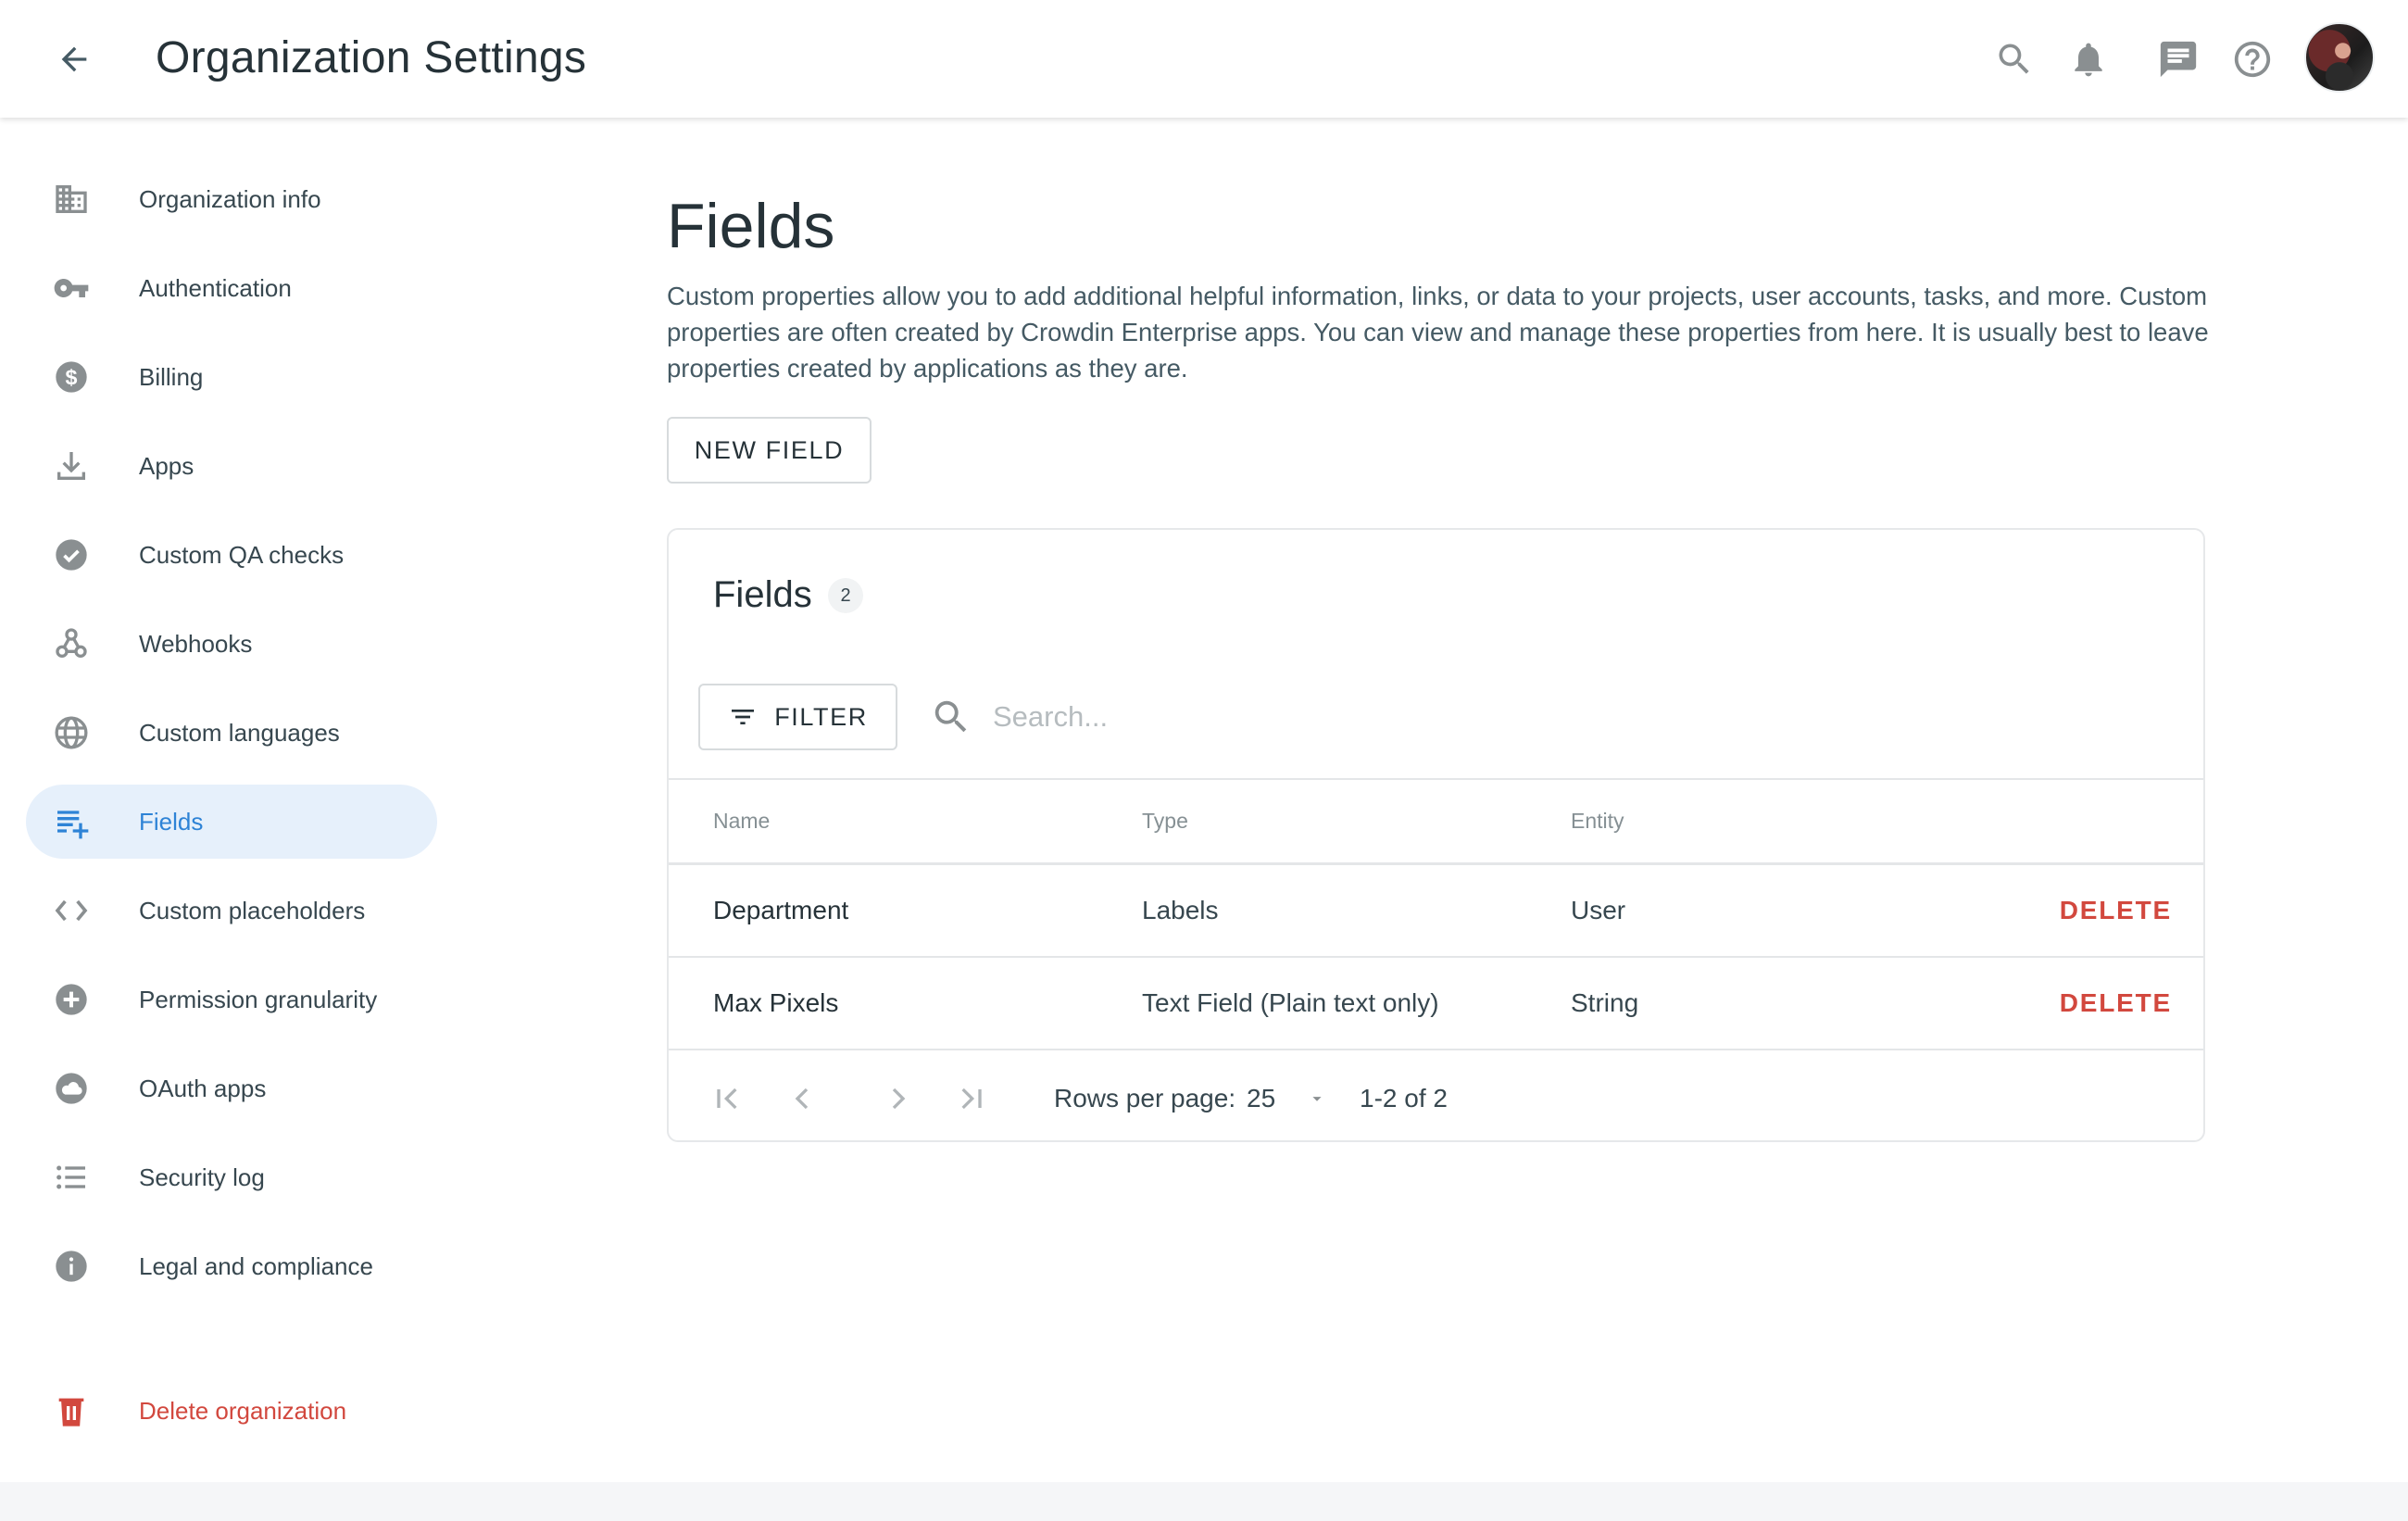 The height and width of the screenshot is (1521, 2408). What do you see at coordinates (231, 822) in the screenshot?
I see `sidebar-item-fields: Fields` at bounding box center [231, 822].